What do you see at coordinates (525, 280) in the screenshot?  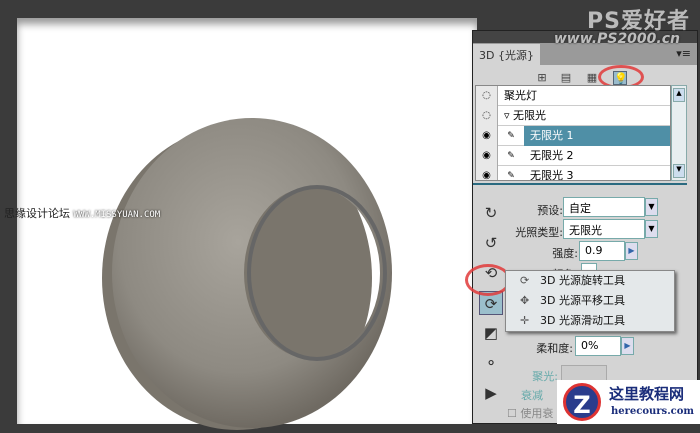 I see `light-rotate-icon: ⟳` at bounding box center [525, 280].